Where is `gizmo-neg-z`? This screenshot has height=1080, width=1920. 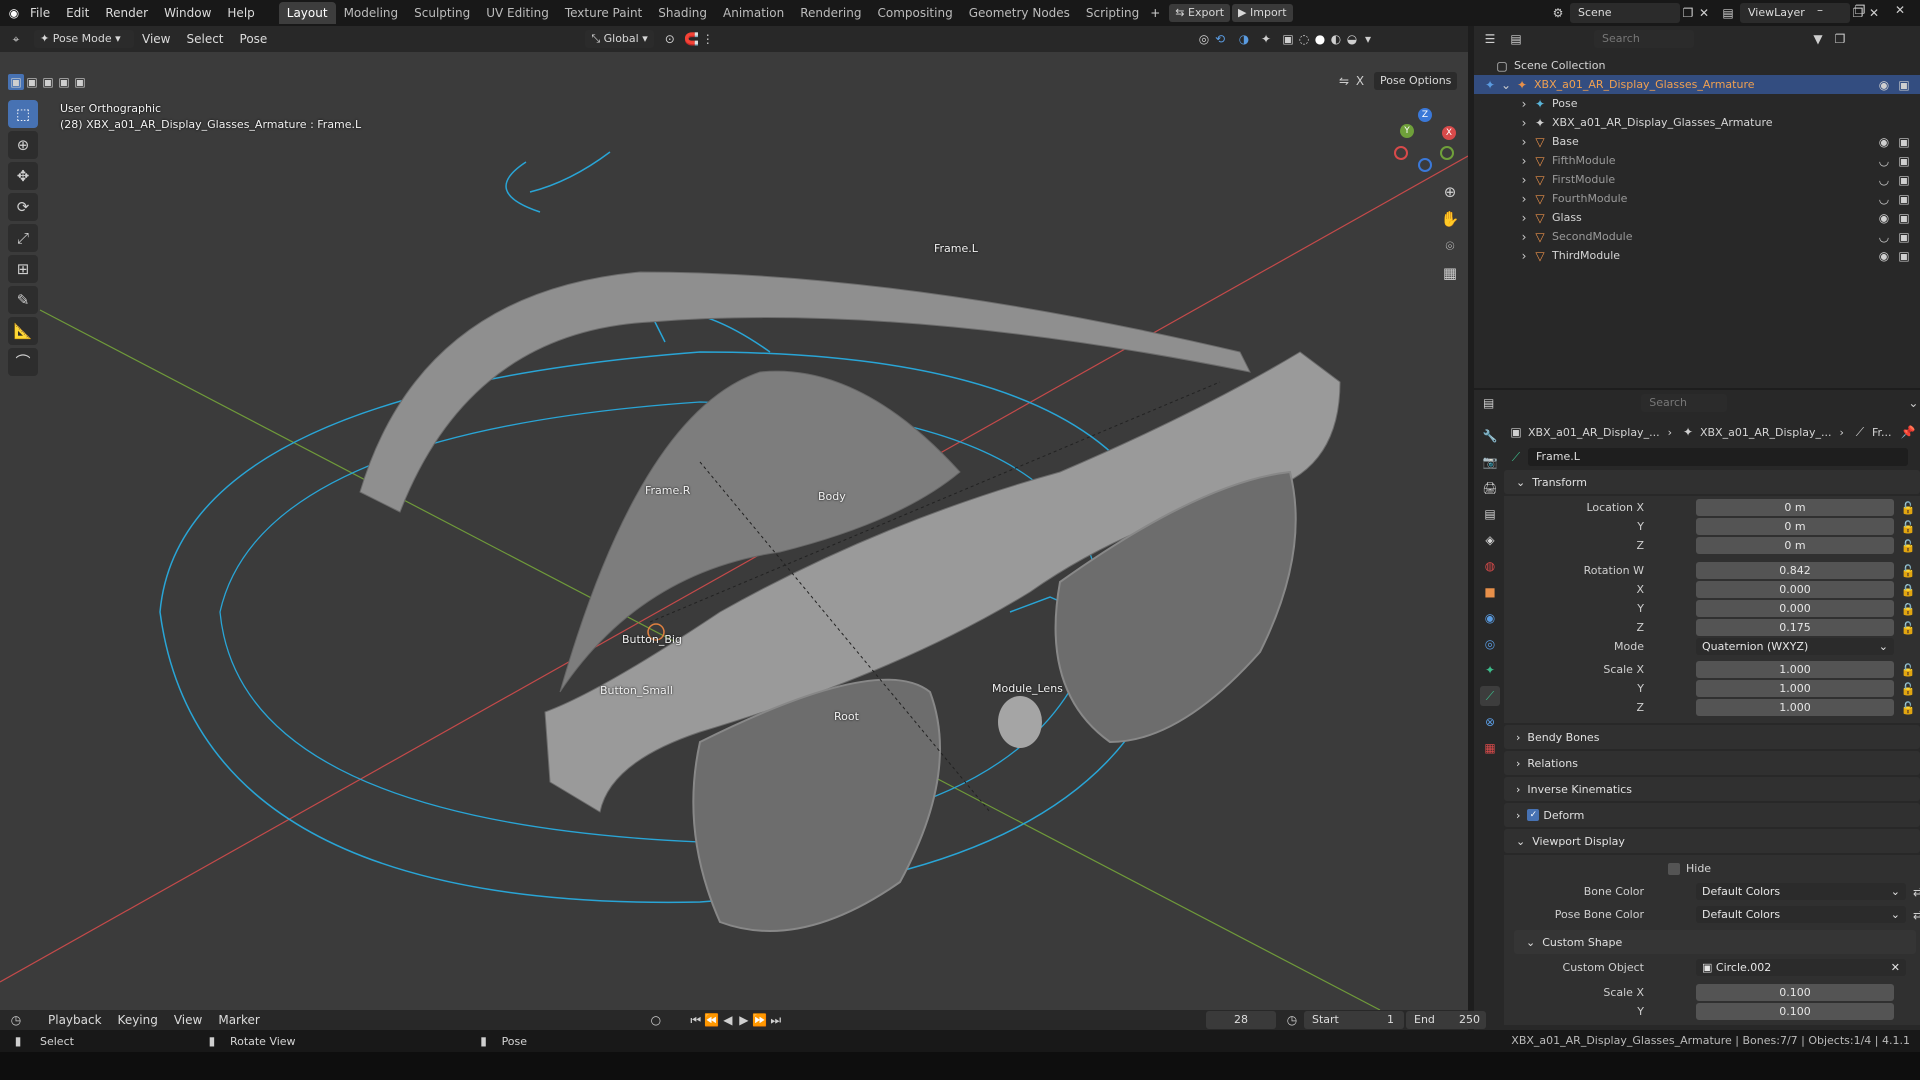 gizmo-neg-z is located at coordinates (1425, 165).